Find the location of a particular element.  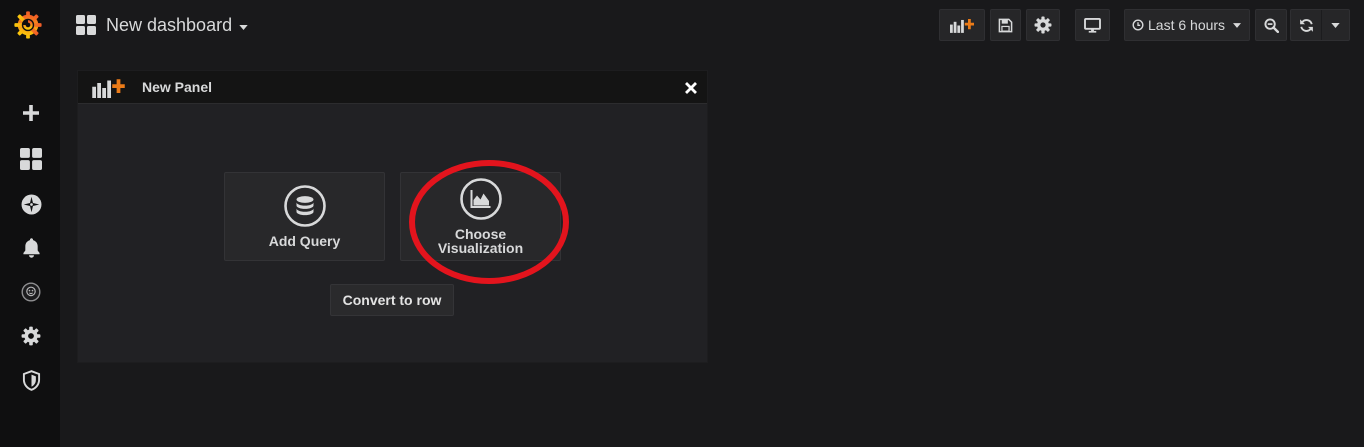

refresh-button is located at coordinates (1306, 25).